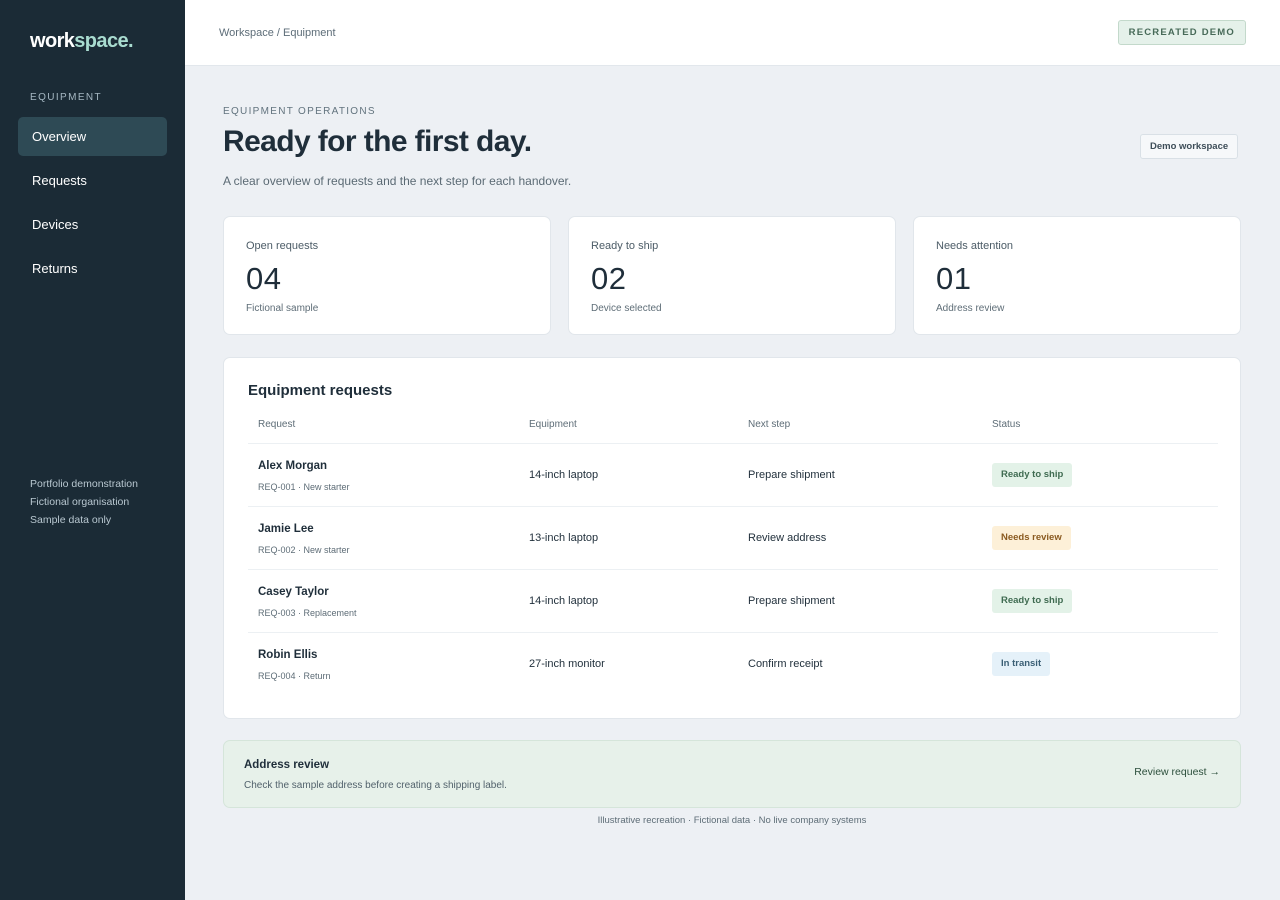  I want to click on column-header-status: Status, so click(1006, 424).